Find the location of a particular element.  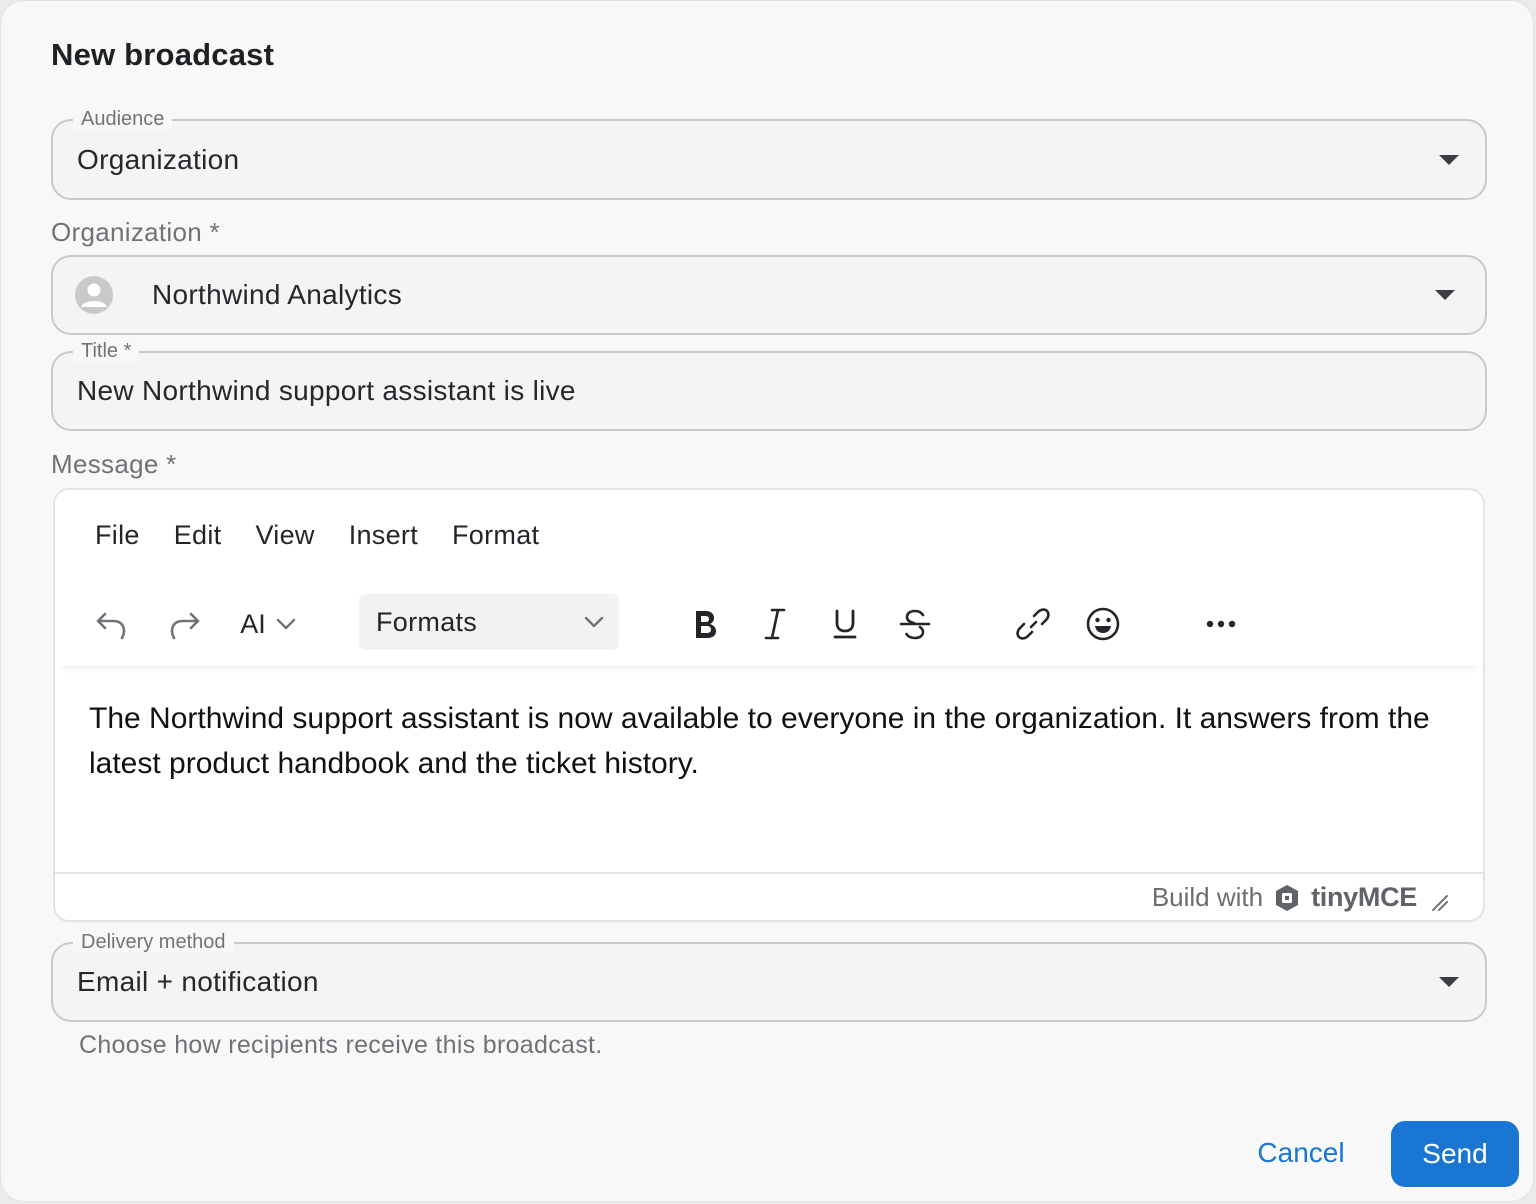

send-button: Send is located at coordinates (1455, 1154).